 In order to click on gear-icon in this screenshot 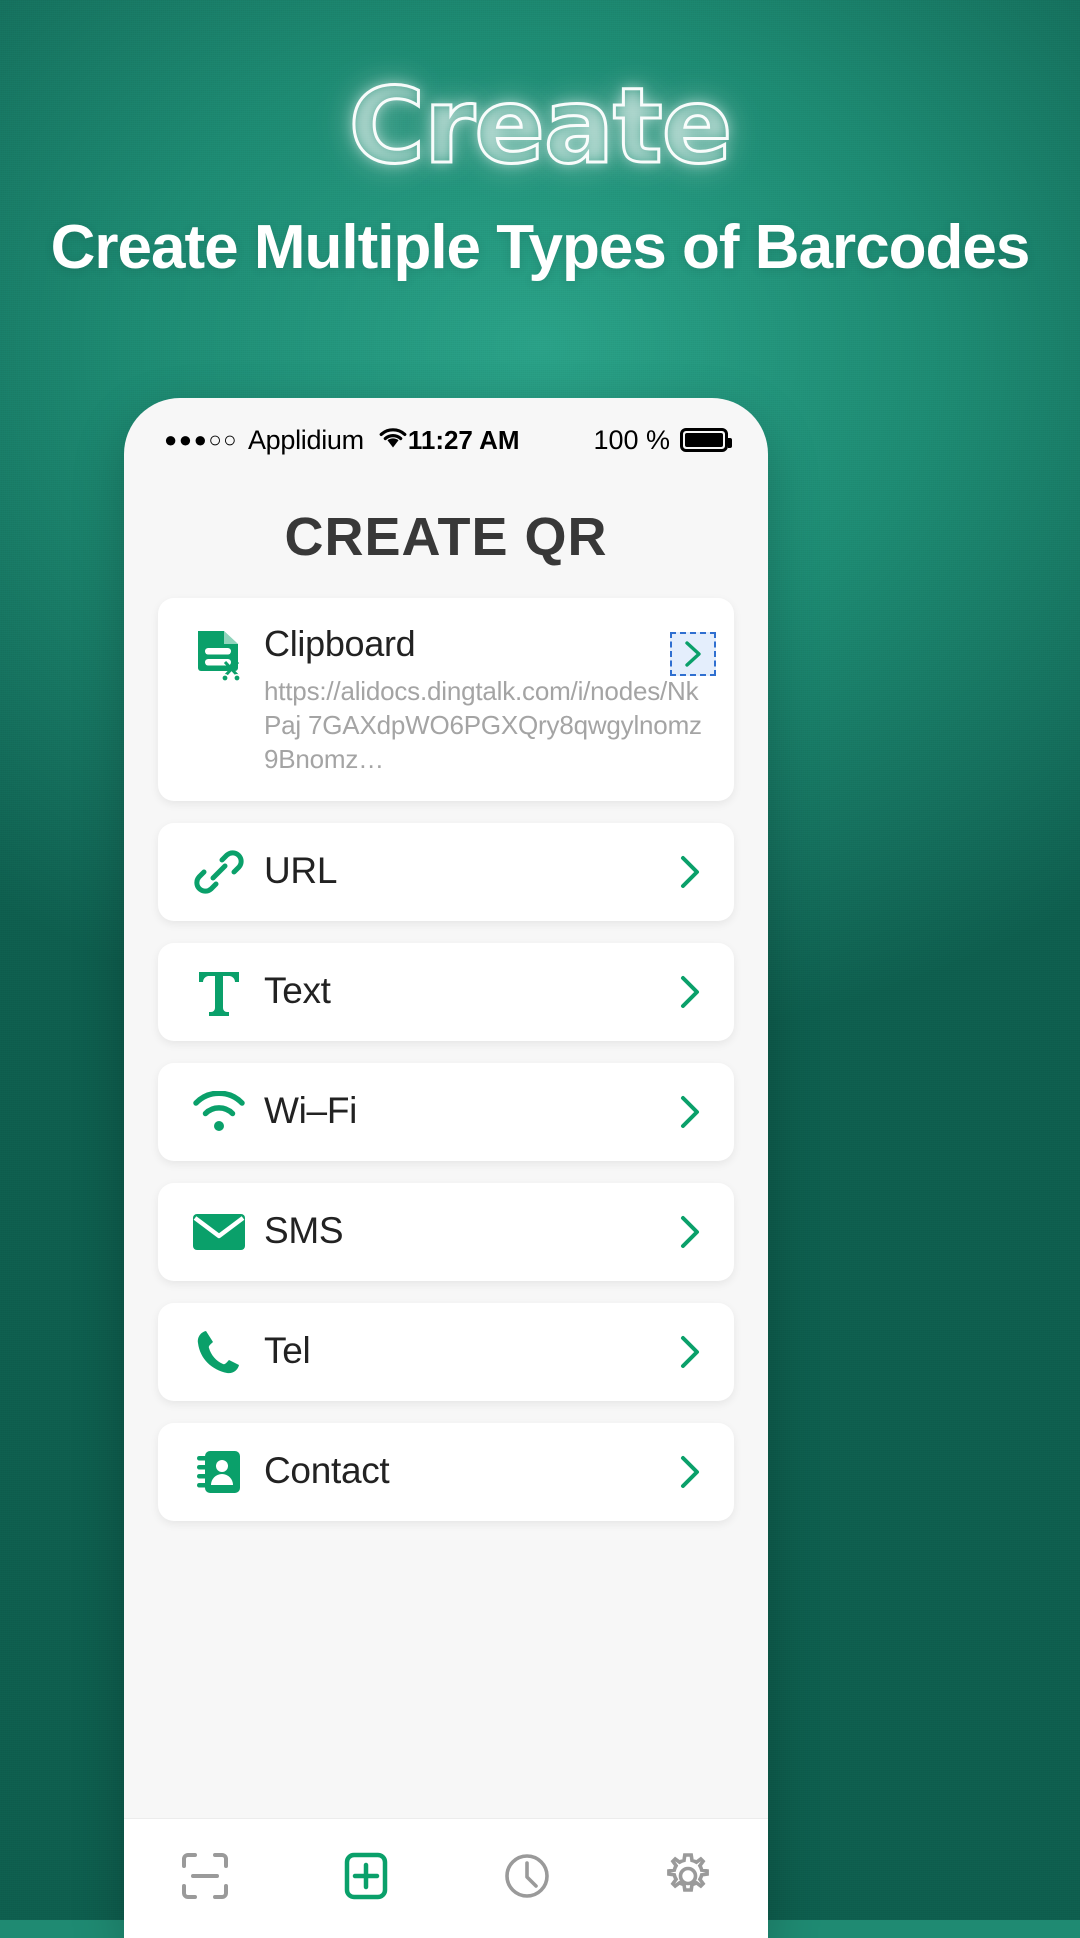, I will do `click(688, 1878)`.